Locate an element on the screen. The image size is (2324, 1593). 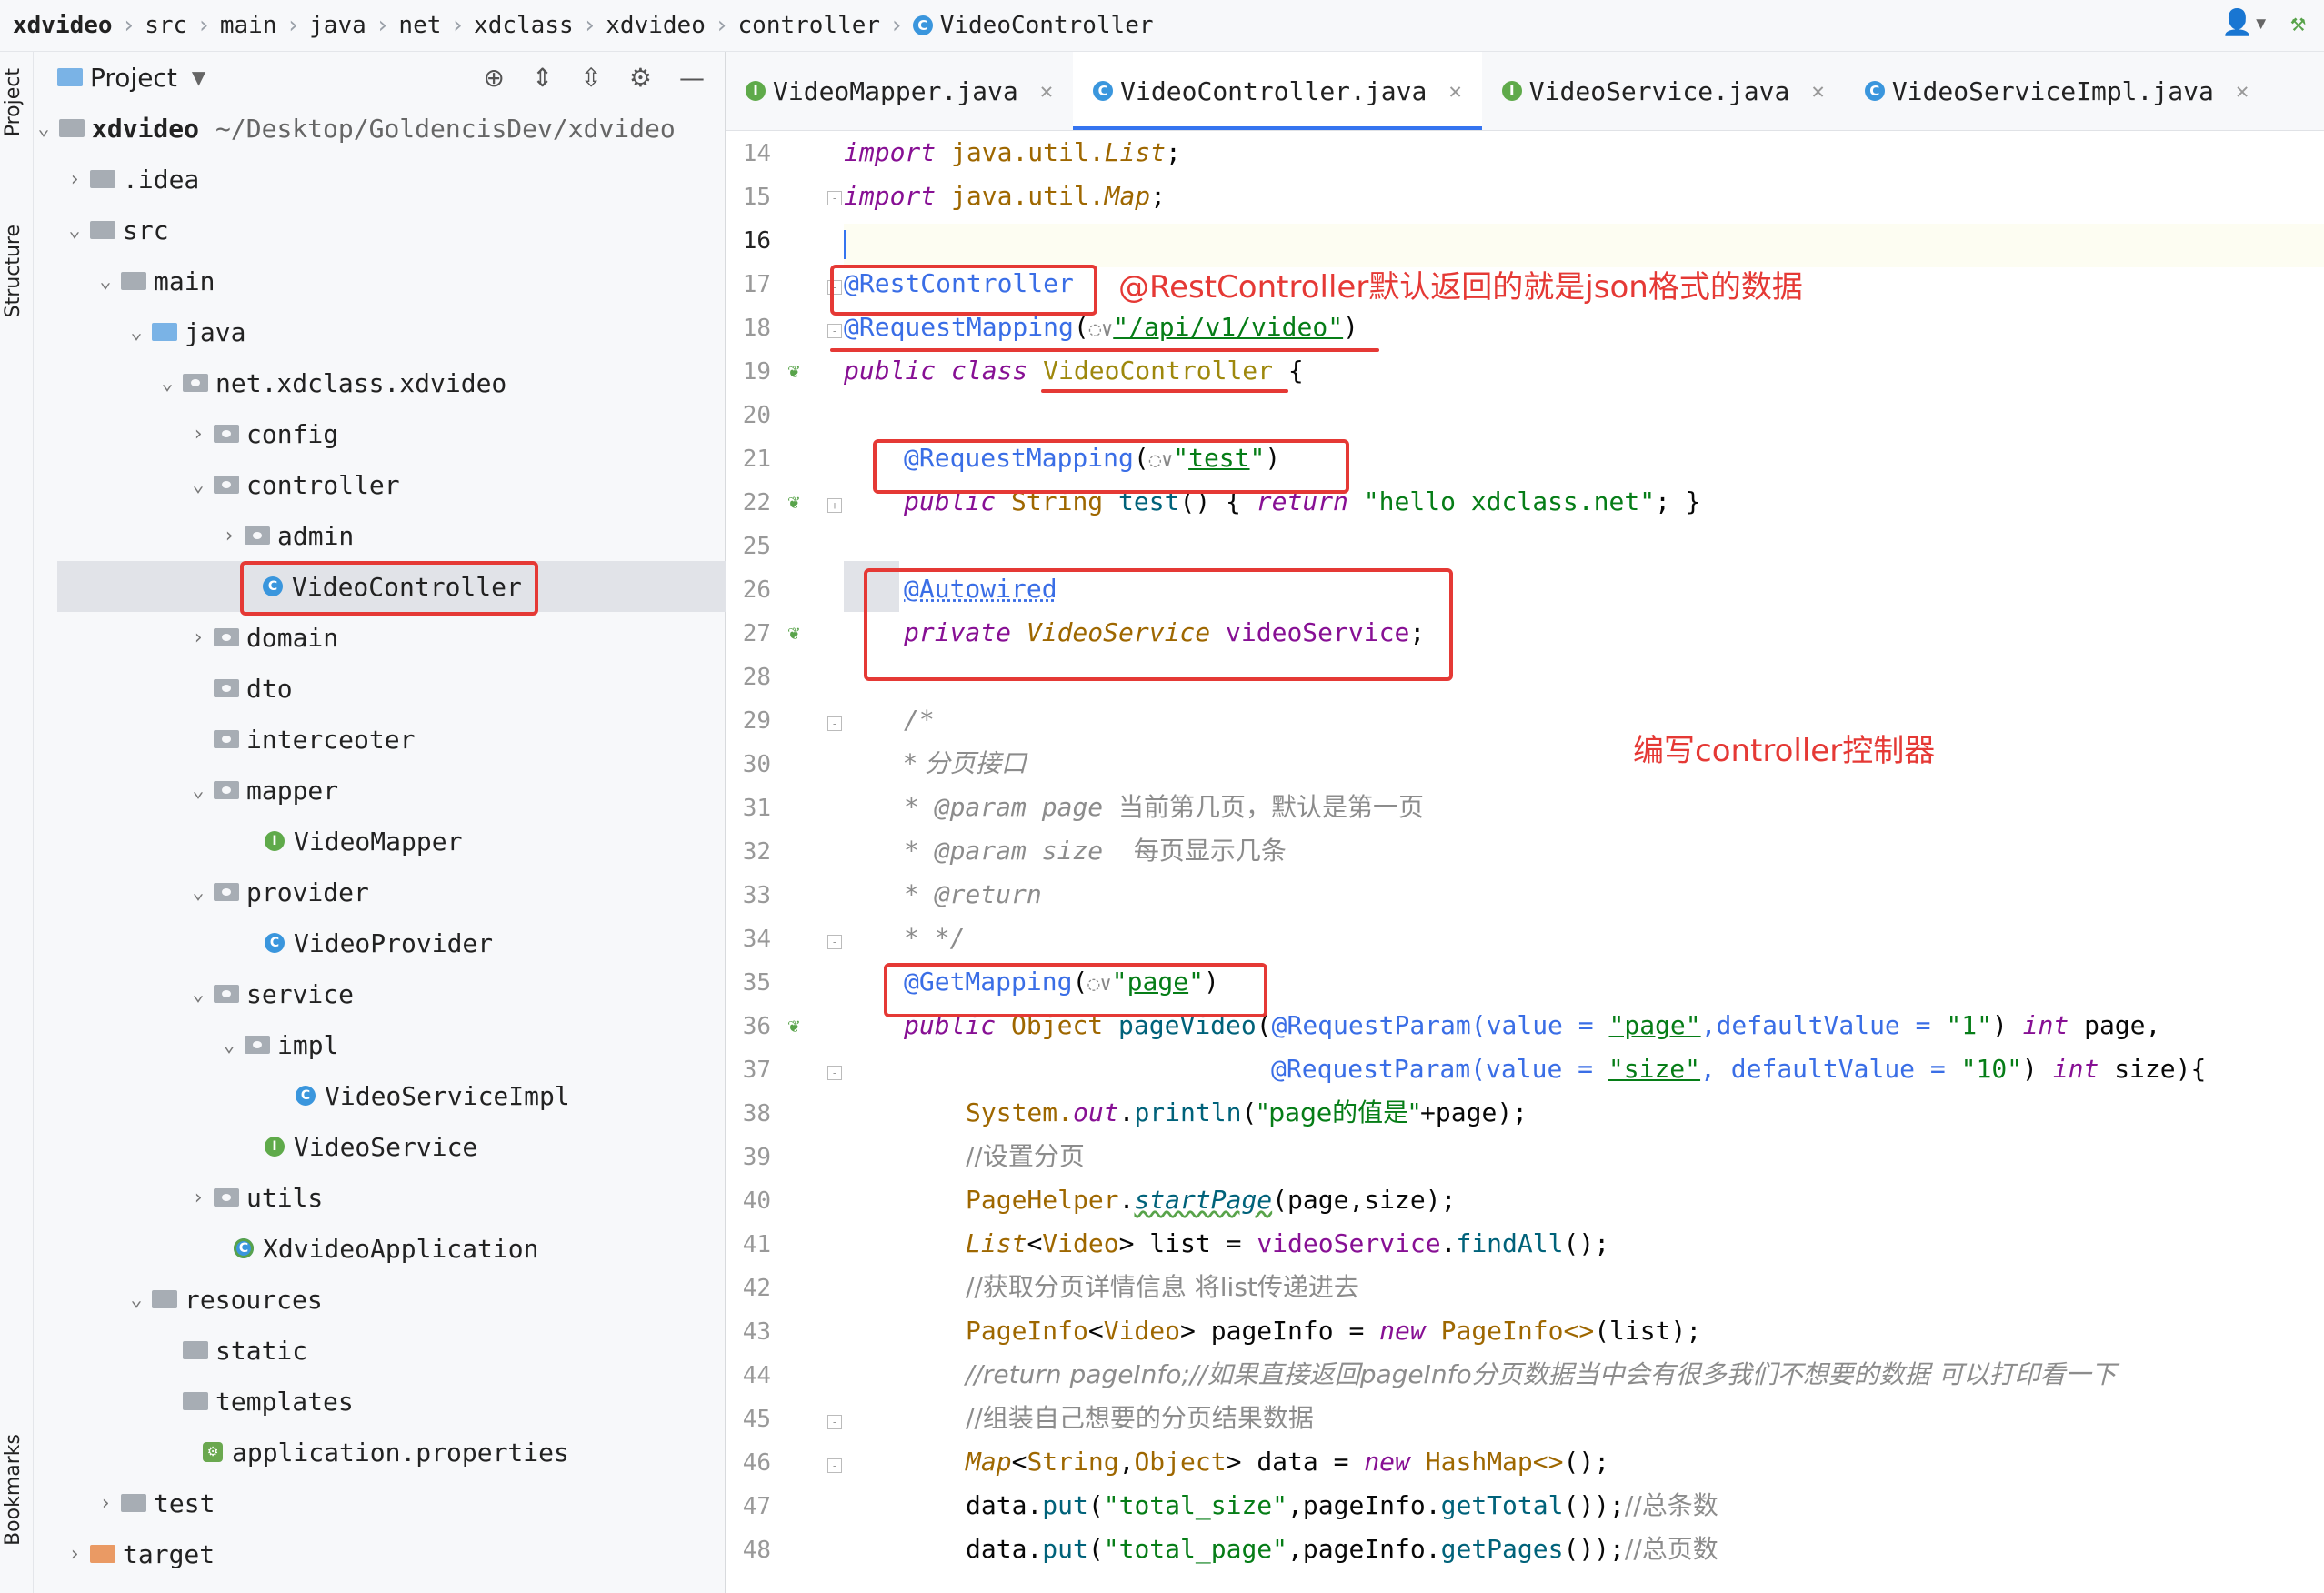
tab-videocontroller: C VideoController.java ✕ is located at coordinates (1277, 91).